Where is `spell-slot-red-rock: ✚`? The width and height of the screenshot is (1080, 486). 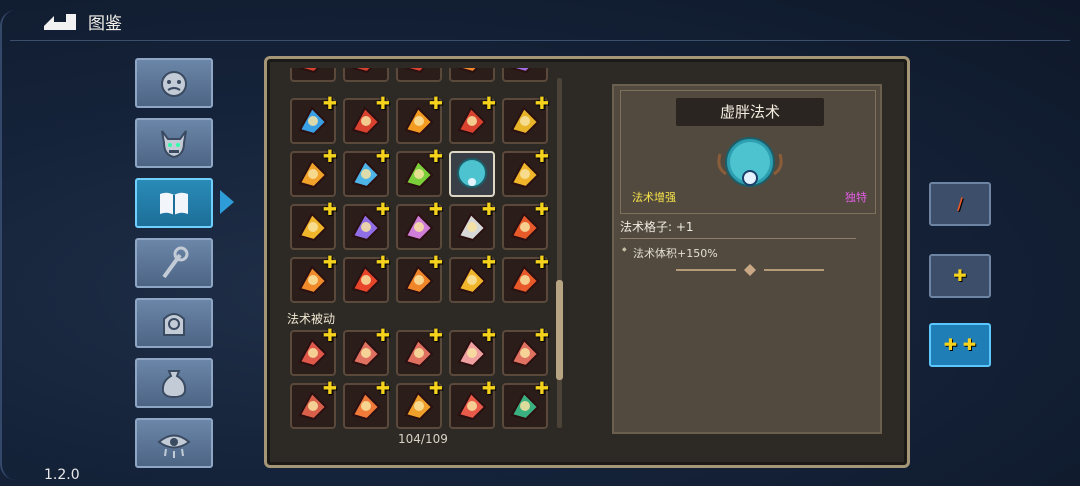
spell-slot-red-rock: ✚ is located at coordinates (313, 404).